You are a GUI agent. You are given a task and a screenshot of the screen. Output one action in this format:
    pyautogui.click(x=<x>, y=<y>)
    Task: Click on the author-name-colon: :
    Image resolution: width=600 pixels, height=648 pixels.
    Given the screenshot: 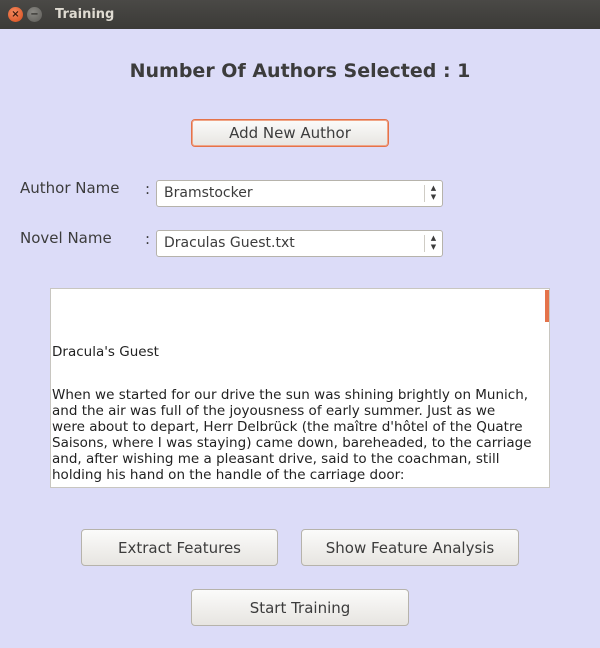 What is the action you would take?
    pyautogui.click(x=148, y=189)
    